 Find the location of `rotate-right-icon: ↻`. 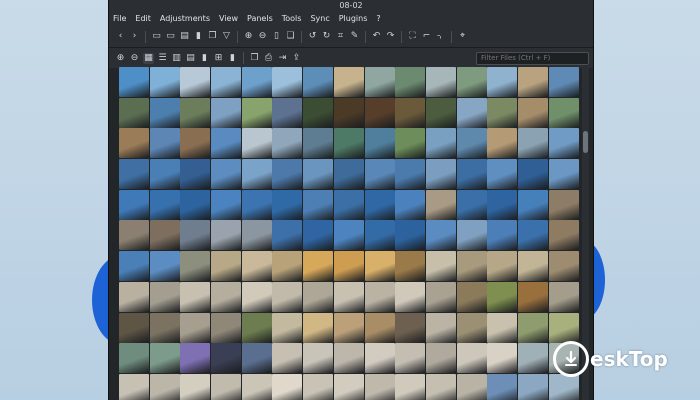

rotate-right-icon: ↻ is located at coordinates (326, 36).